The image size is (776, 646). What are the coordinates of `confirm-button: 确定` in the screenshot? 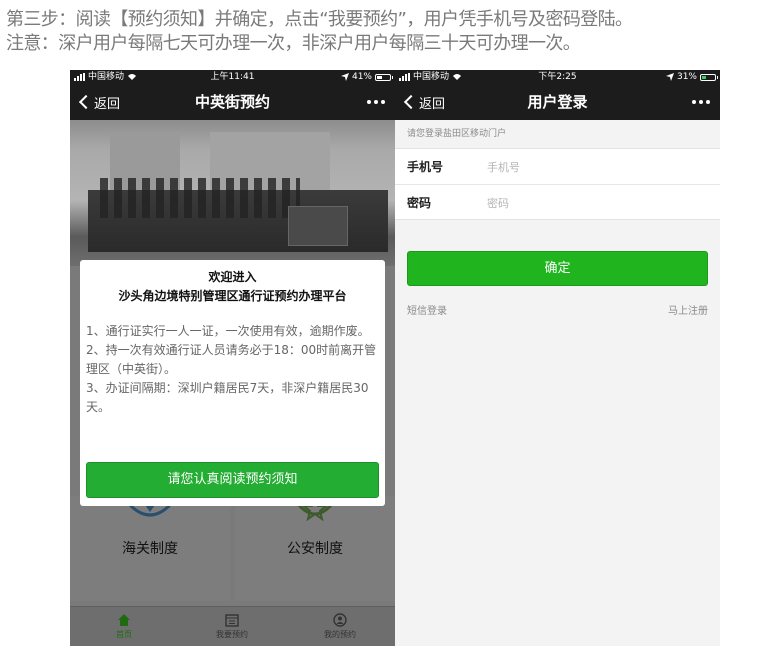 It's located at (557, 268).